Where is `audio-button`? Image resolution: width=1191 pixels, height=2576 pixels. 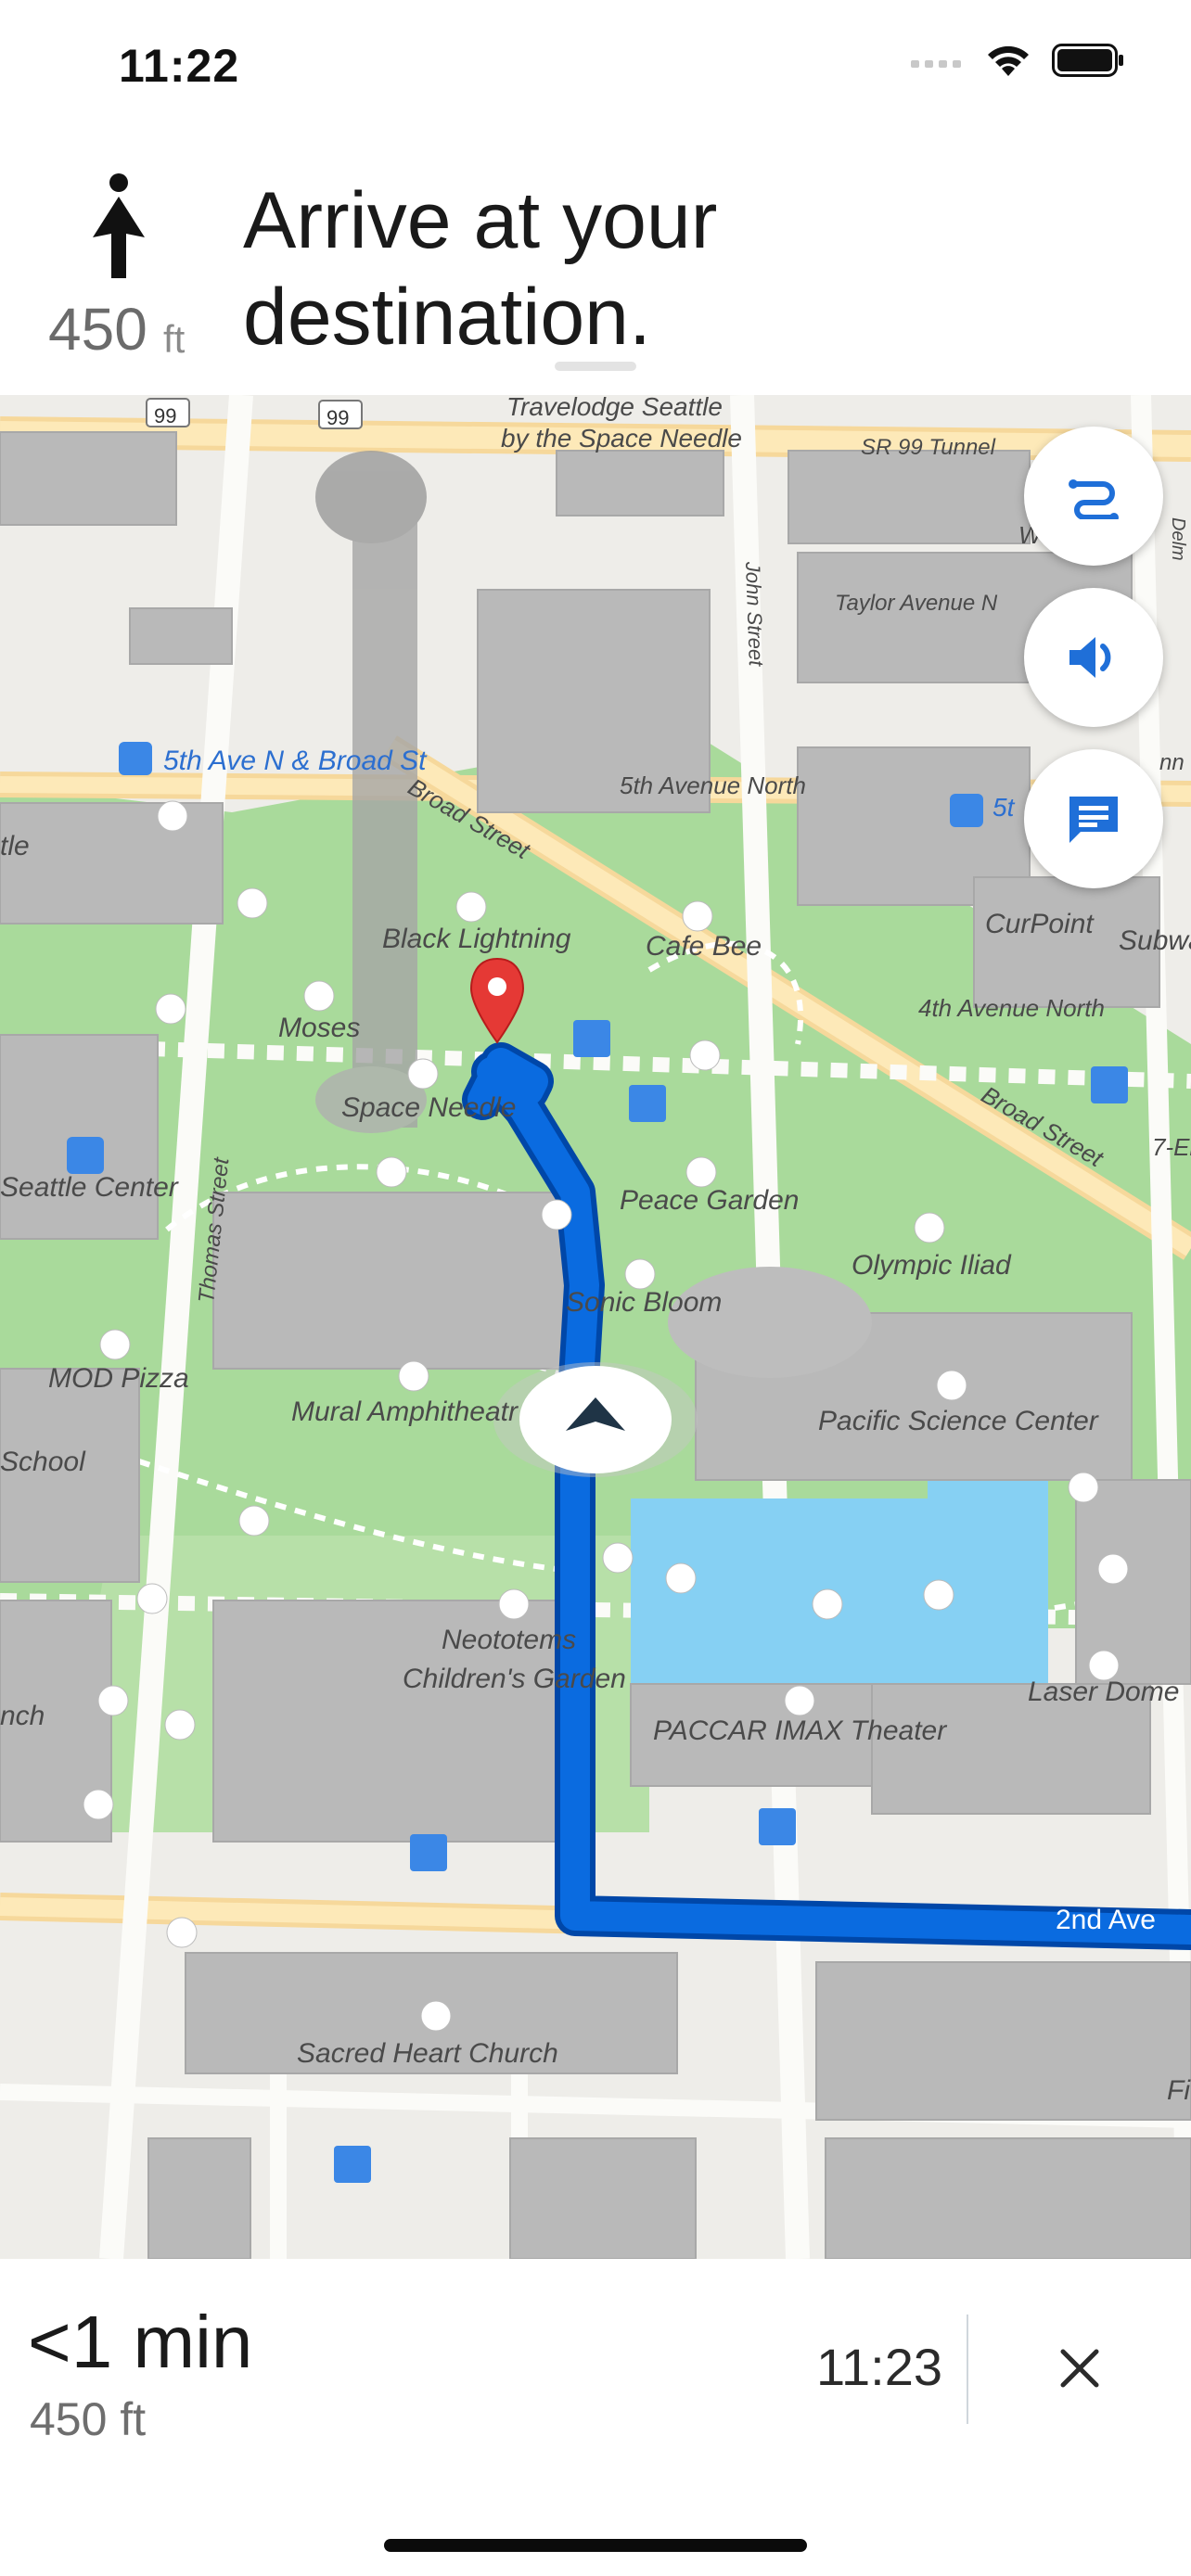 audio-button is located at coordinates (1093, 657).